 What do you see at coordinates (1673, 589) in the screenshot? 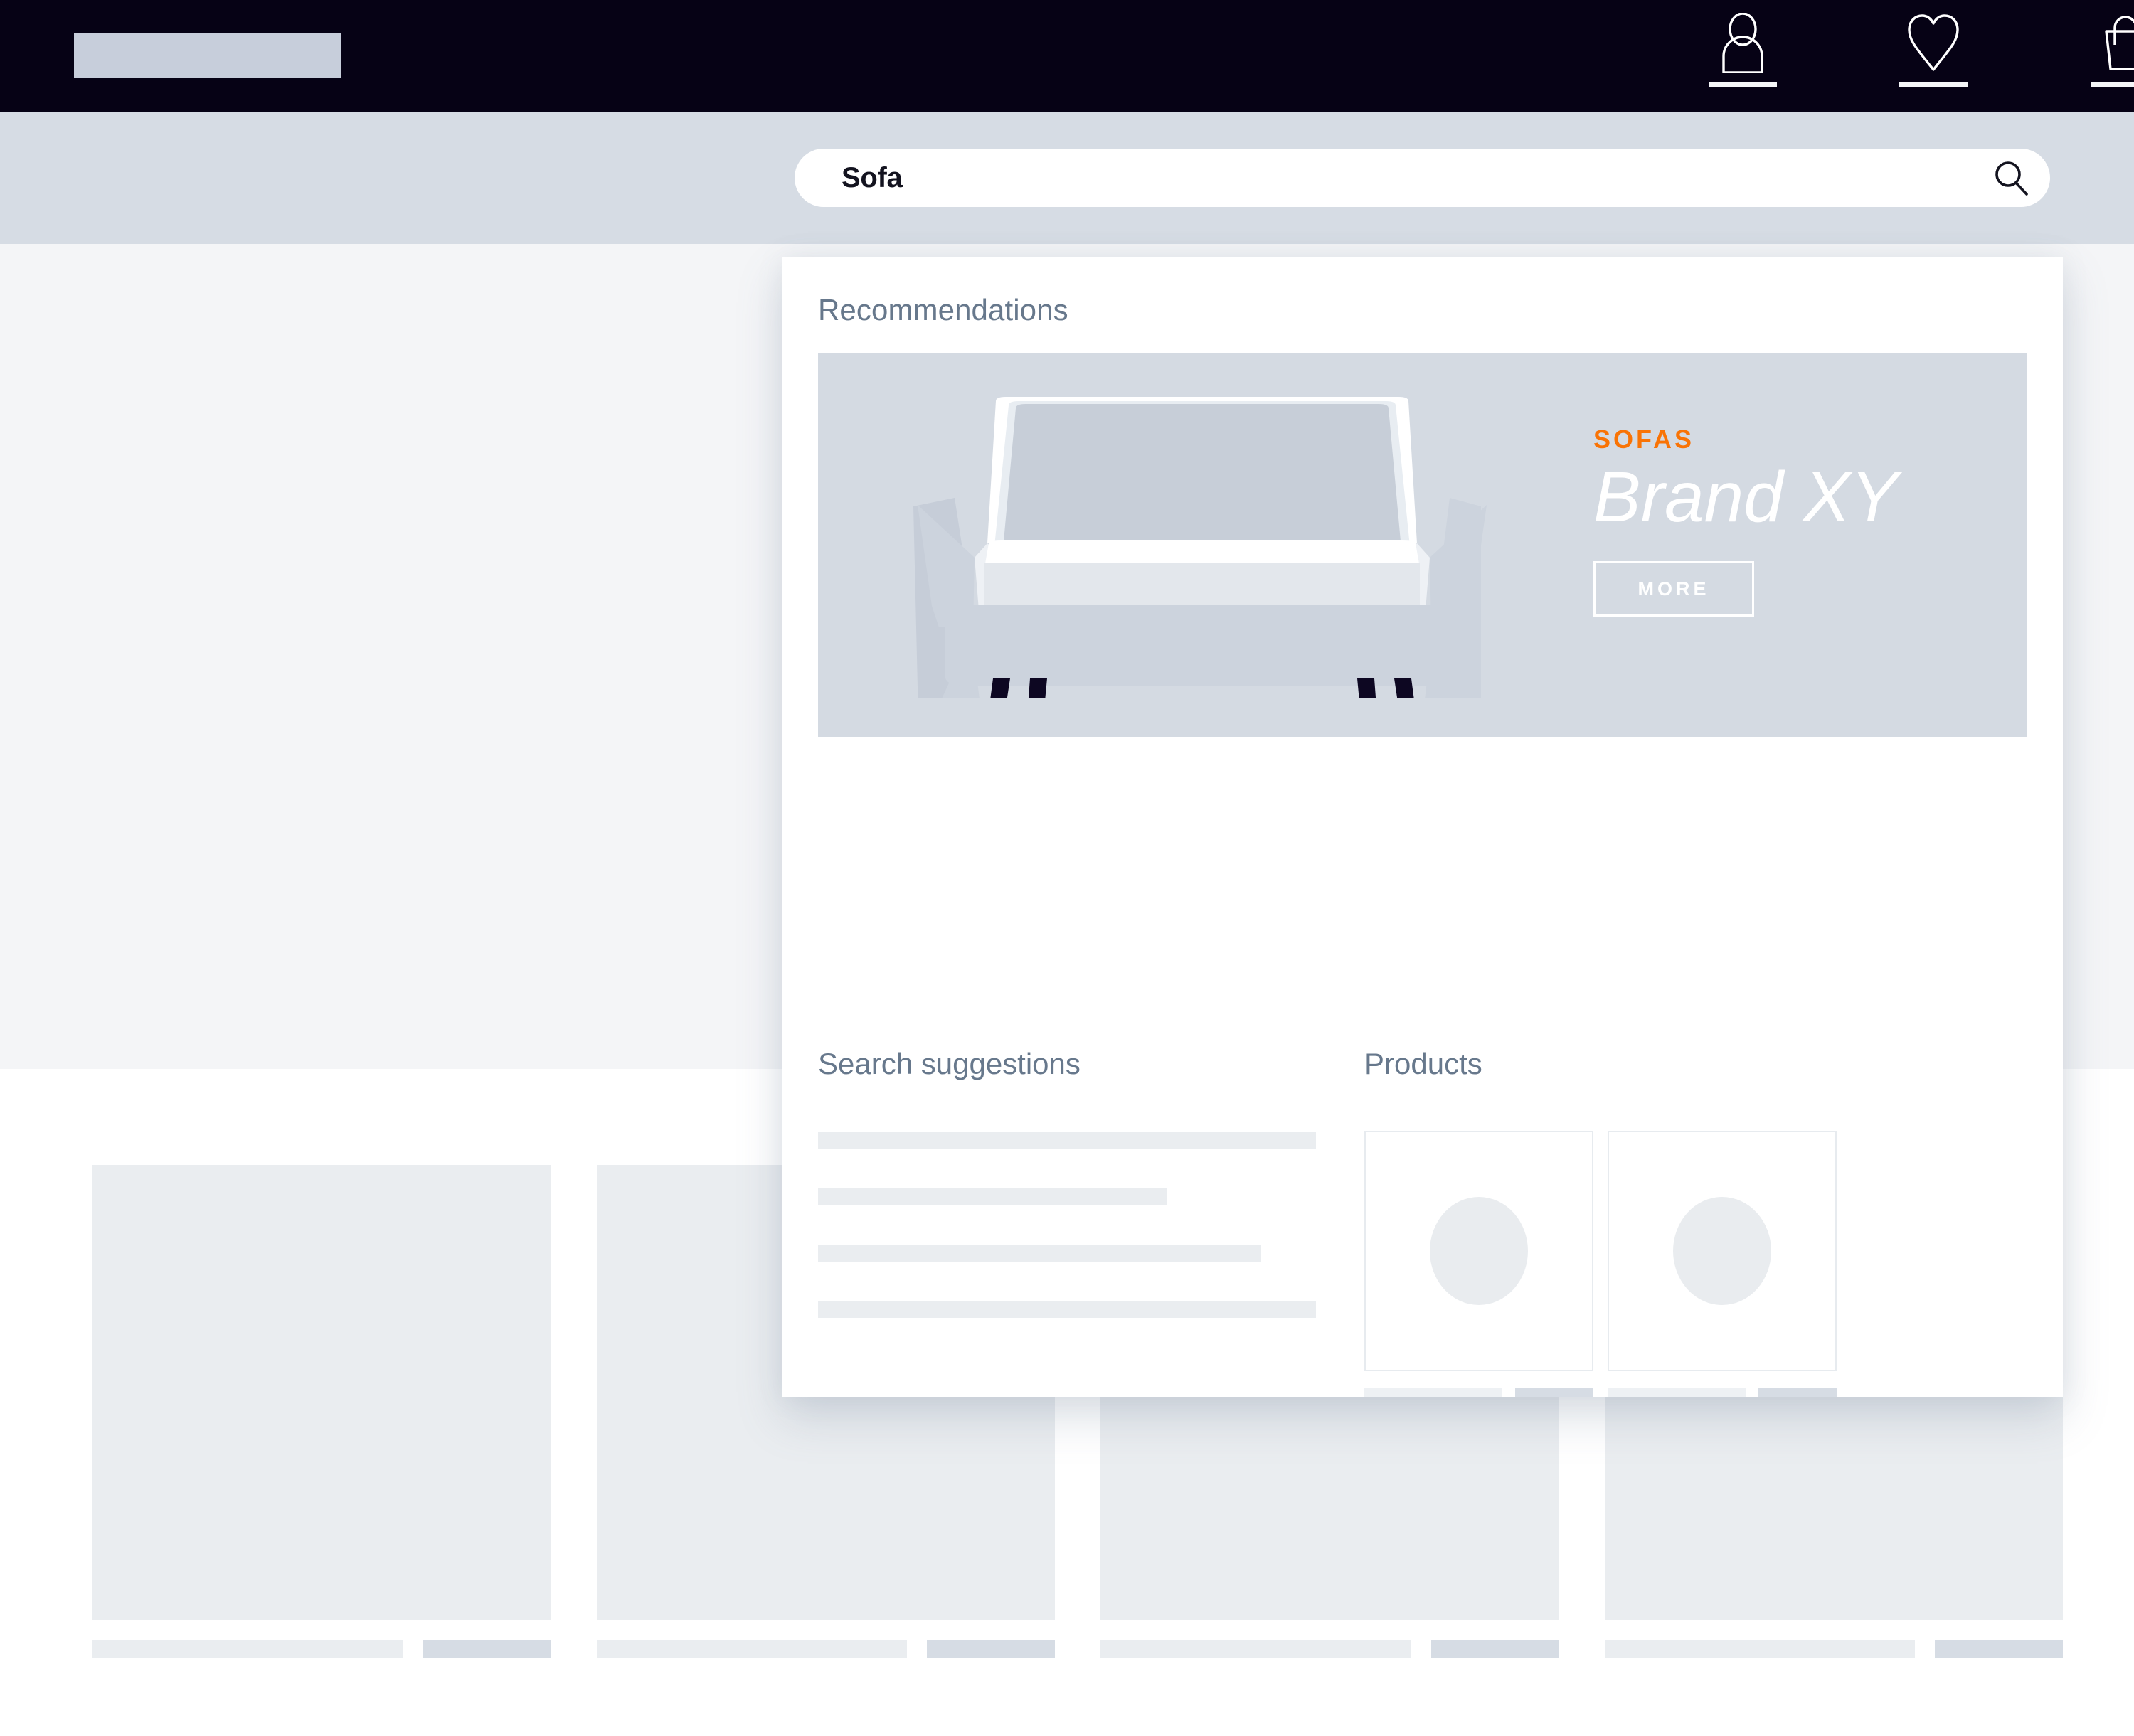
I see `banner-more-button: MORE` at bounding box center [1673, 589].